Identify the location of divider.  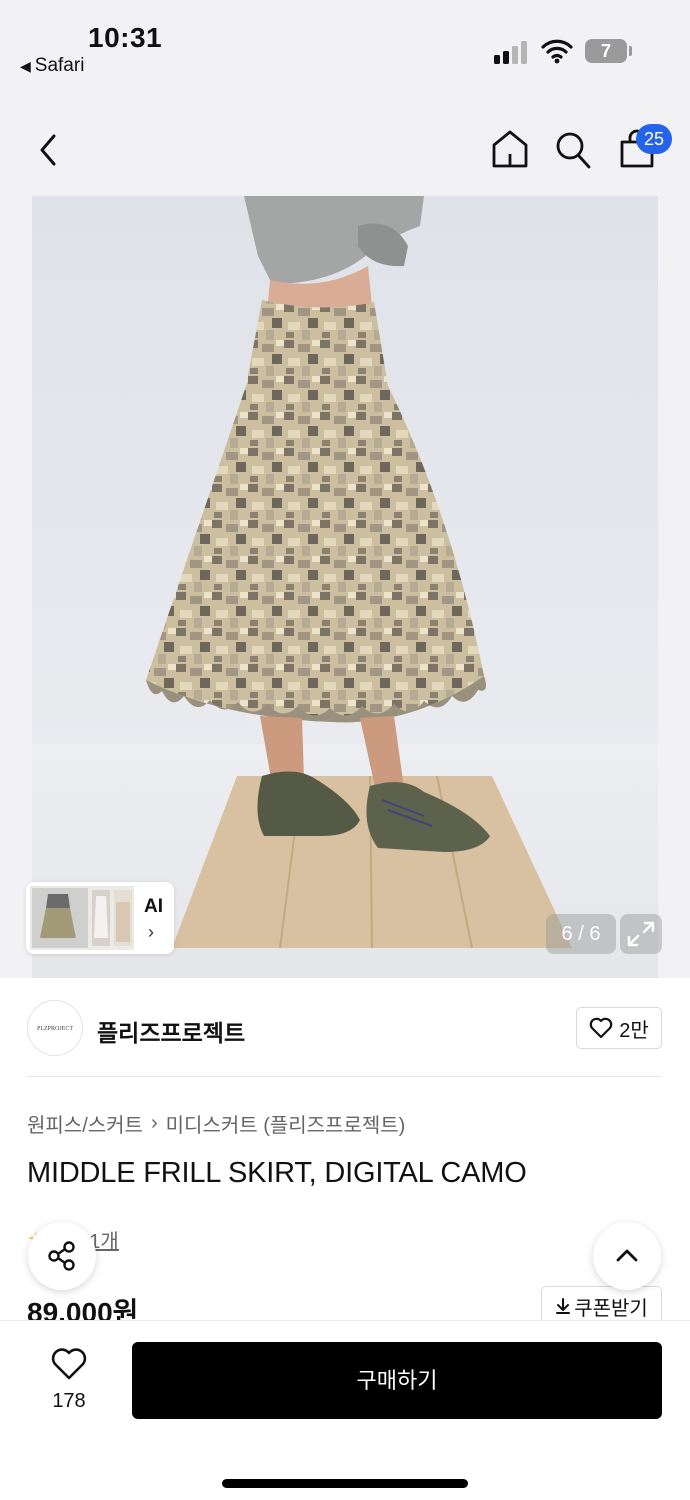
(344, 1076).